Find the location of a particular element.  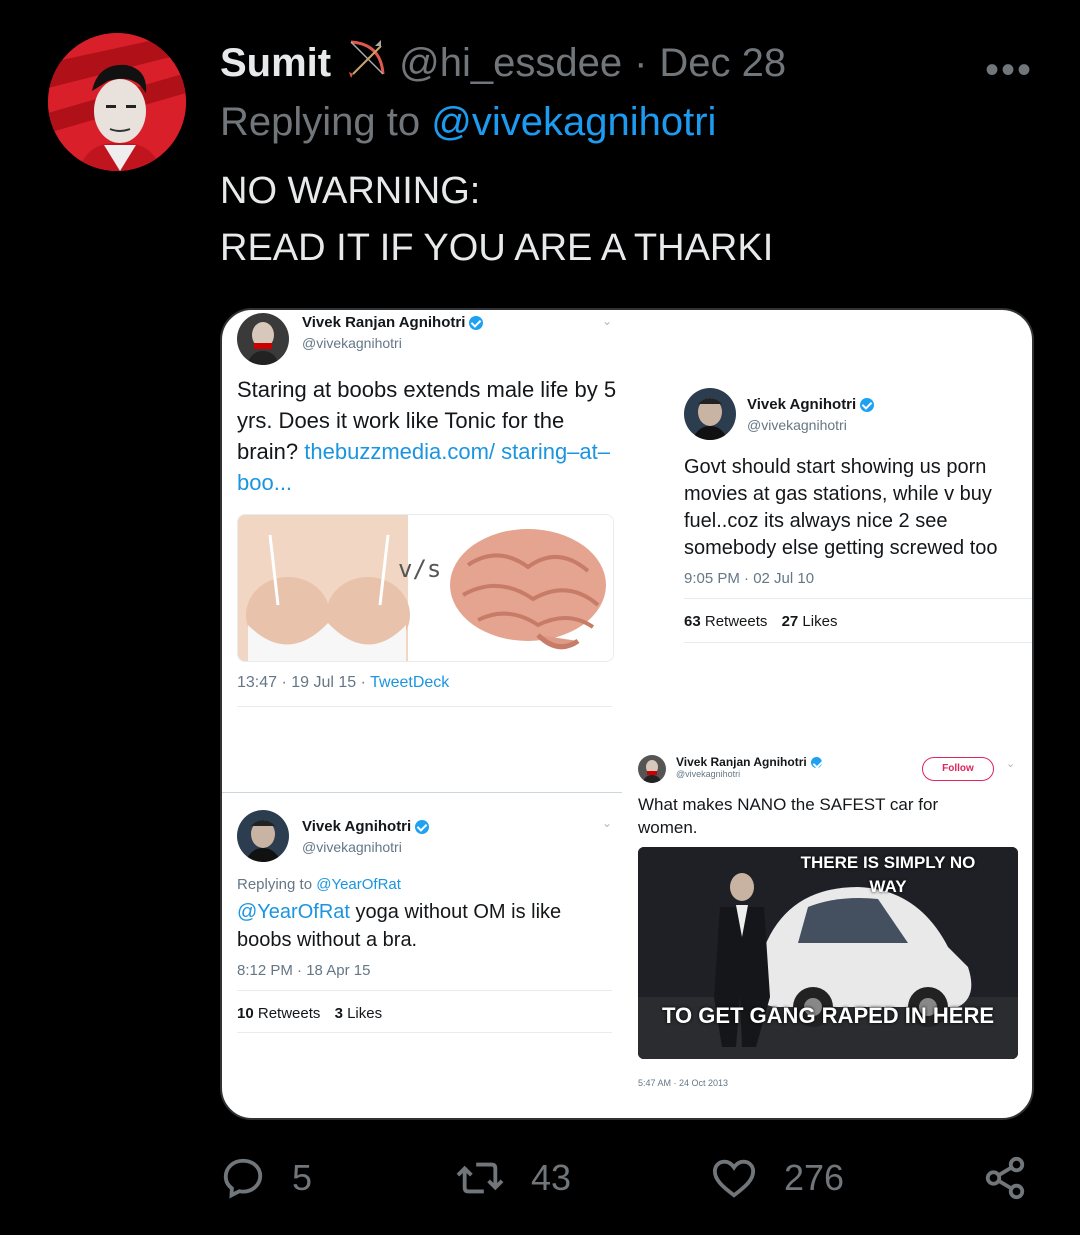

share-icon is located at coordinates (1005, 1178).